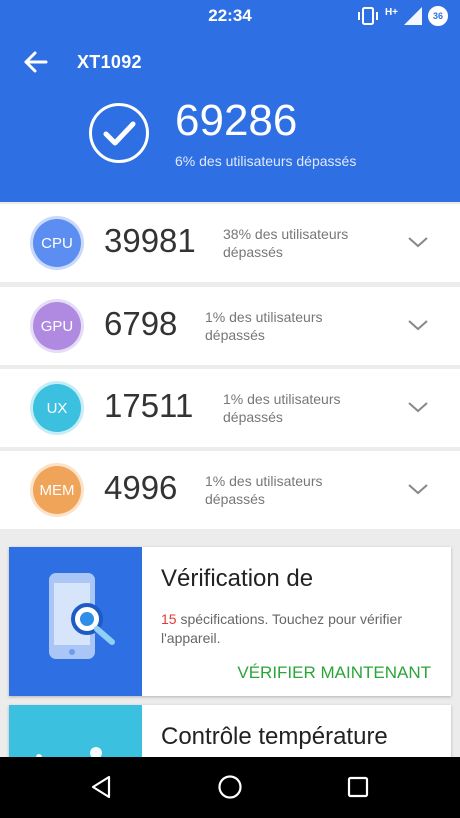 The image size is (460, 818). Describe the element at coordinates (264, 490) in the screenshot. I see `mem-desc: 1% des utilisateurs dépassés` at that location.